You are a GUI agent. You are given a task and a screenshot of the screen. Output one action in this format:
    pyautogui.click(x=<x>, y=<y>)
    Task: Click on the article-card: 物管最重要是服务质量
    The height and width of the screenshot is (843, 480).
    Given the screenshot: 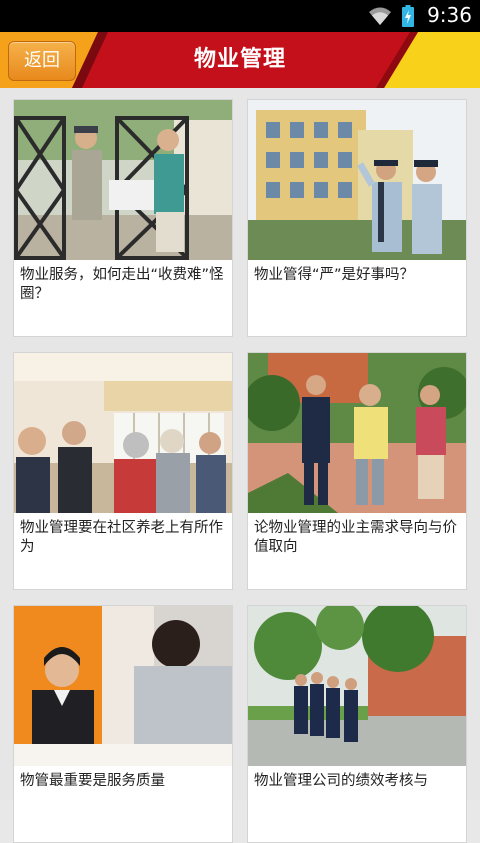 What is the action you would take?
    pyautogui.click(x=123, y=724)
    